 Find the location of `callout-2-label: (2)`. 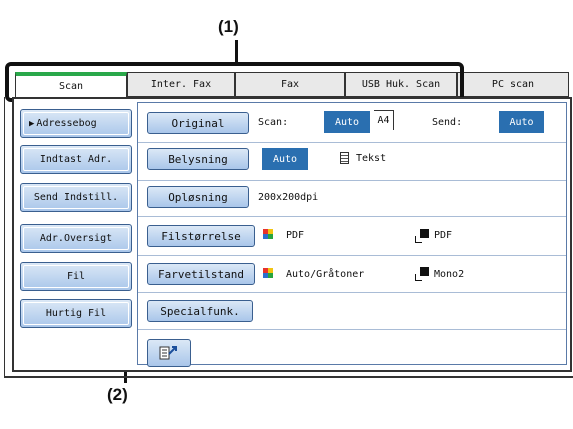

callout-2-label: (2) is located at coordinates (117, 394).